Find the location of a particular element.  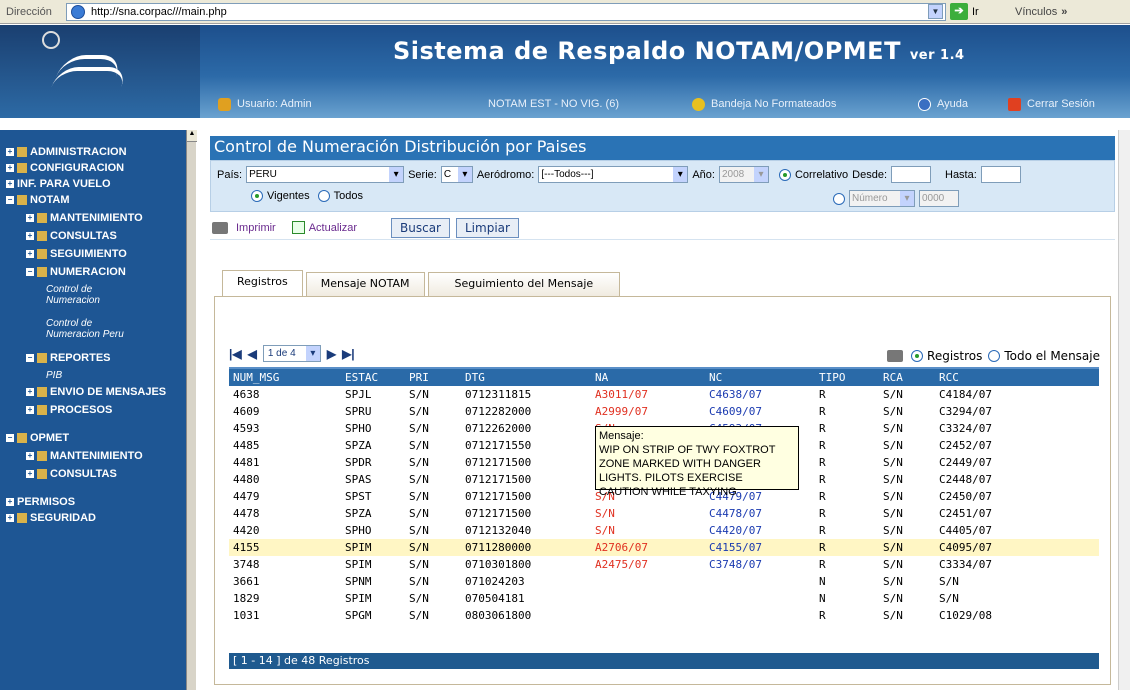

desde-input is located at coordinates (911, 174).